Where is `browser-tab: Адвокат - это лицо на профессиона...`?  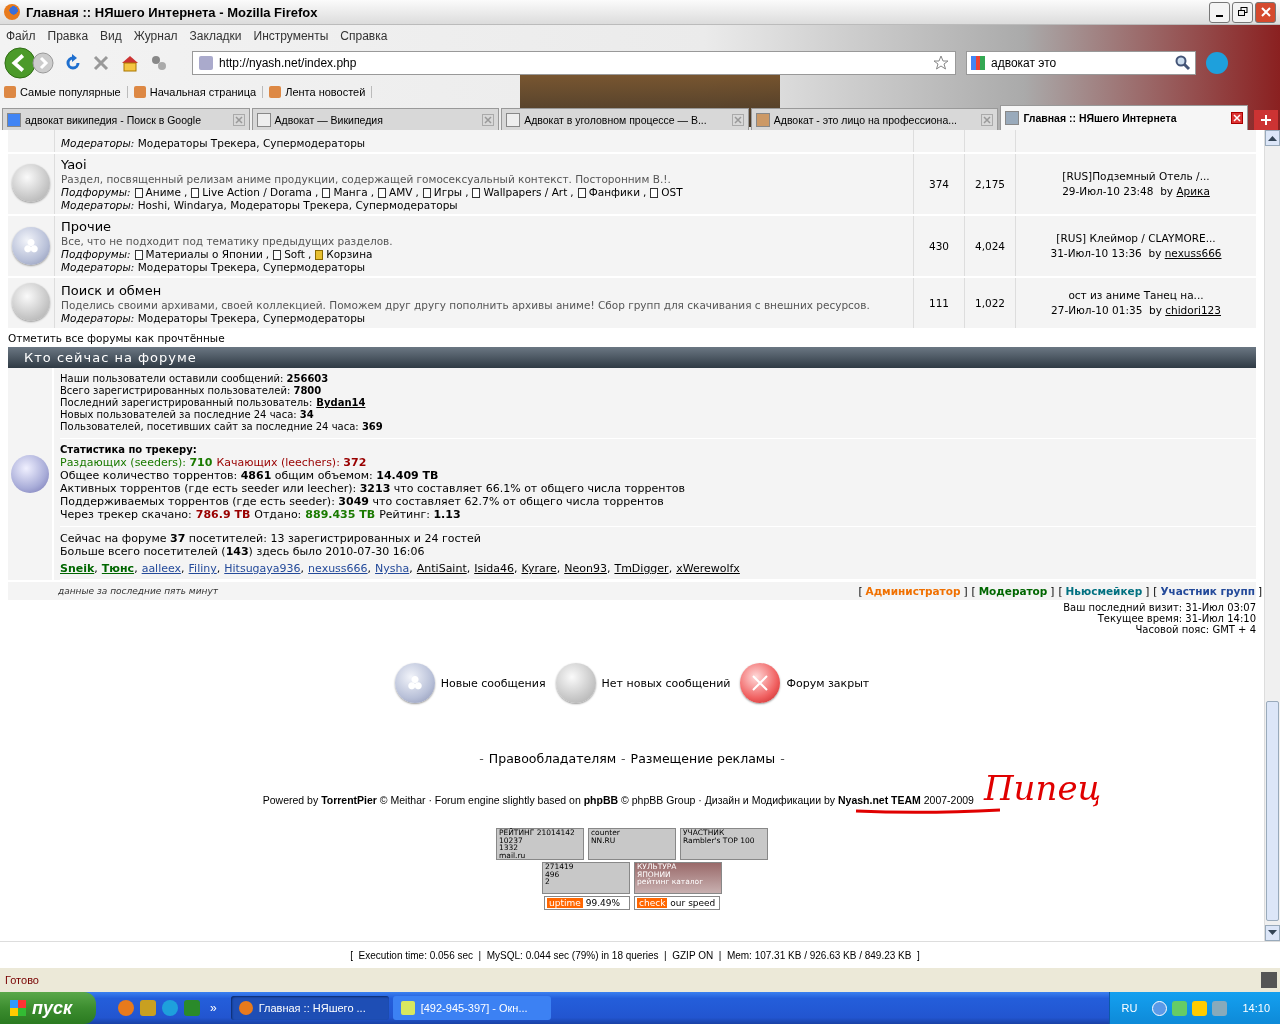
browser-tab: Адвокат - это лицо на профессиона... is located at coordinates (874, 119).